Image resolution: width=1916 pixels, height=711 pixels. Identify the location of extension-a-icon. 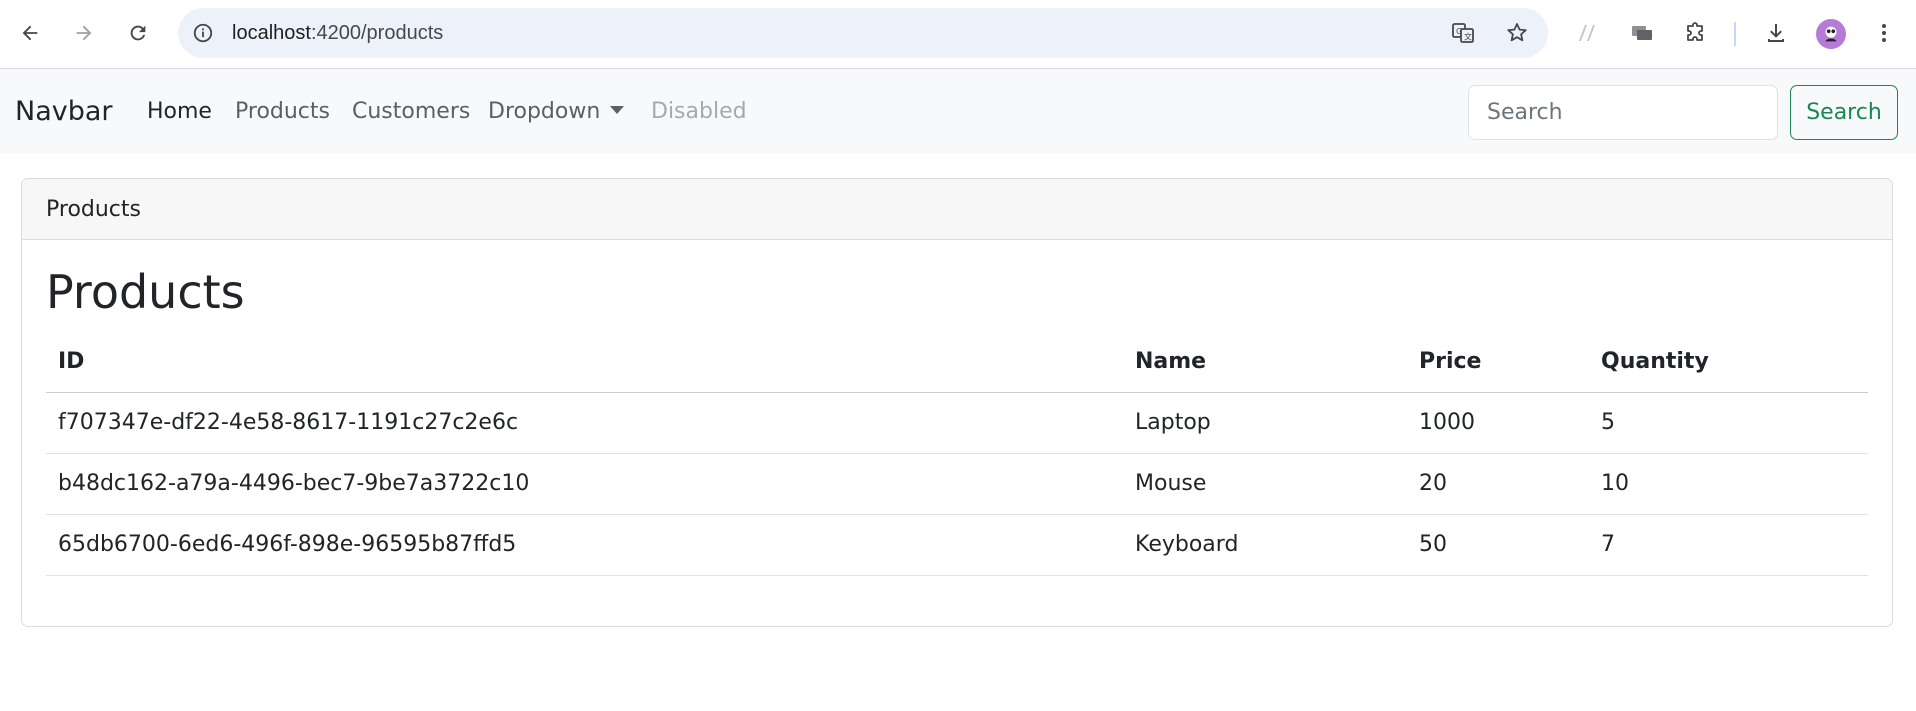
(1587, 33).